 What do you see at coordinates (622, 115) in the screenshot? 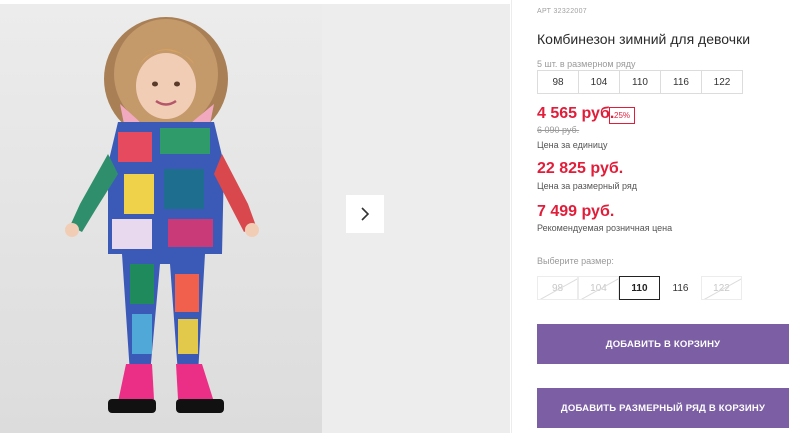
I see `discount-badge: 25%` at bounding box center [622, 115].